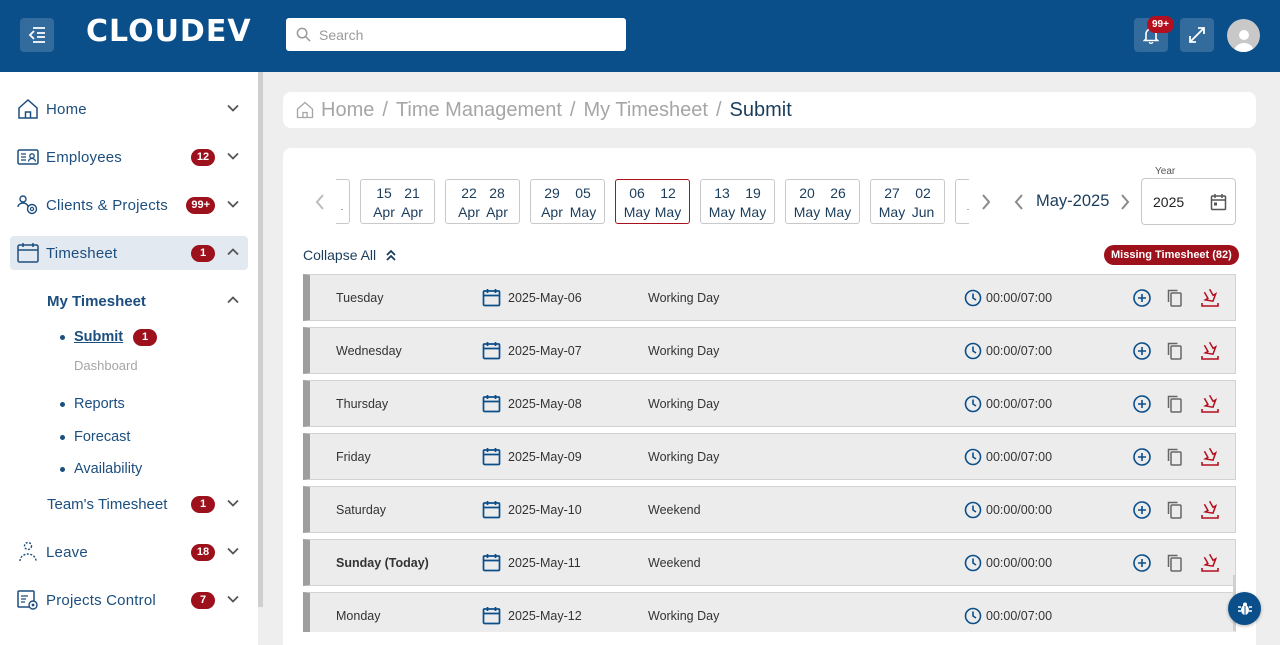 This screenshot has height=645, width=1280. What do you see at coordinates (358, 616) in the screenshot?
I see `day-name: Monday` at bounding box center [358, 616].